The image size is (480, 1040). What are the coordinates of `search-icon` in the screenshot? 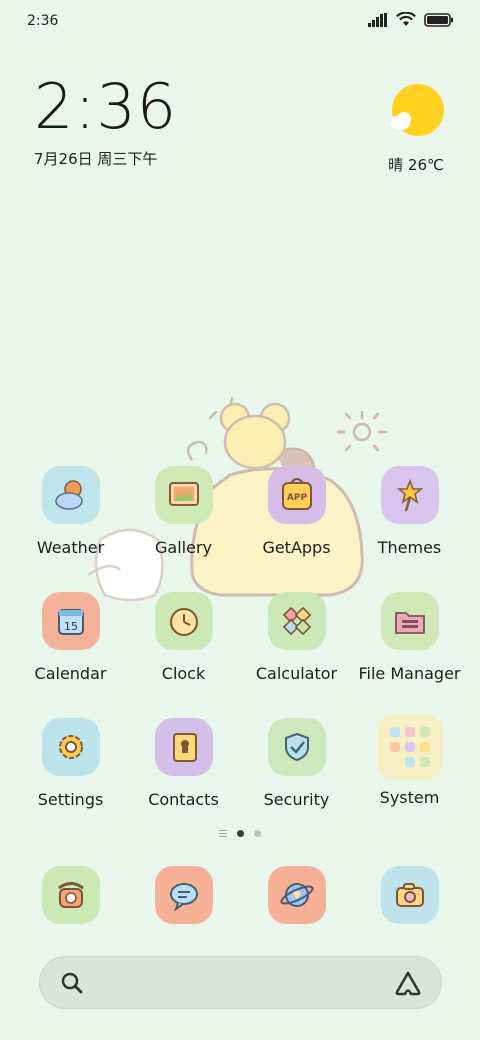 It's located at (72, 983).